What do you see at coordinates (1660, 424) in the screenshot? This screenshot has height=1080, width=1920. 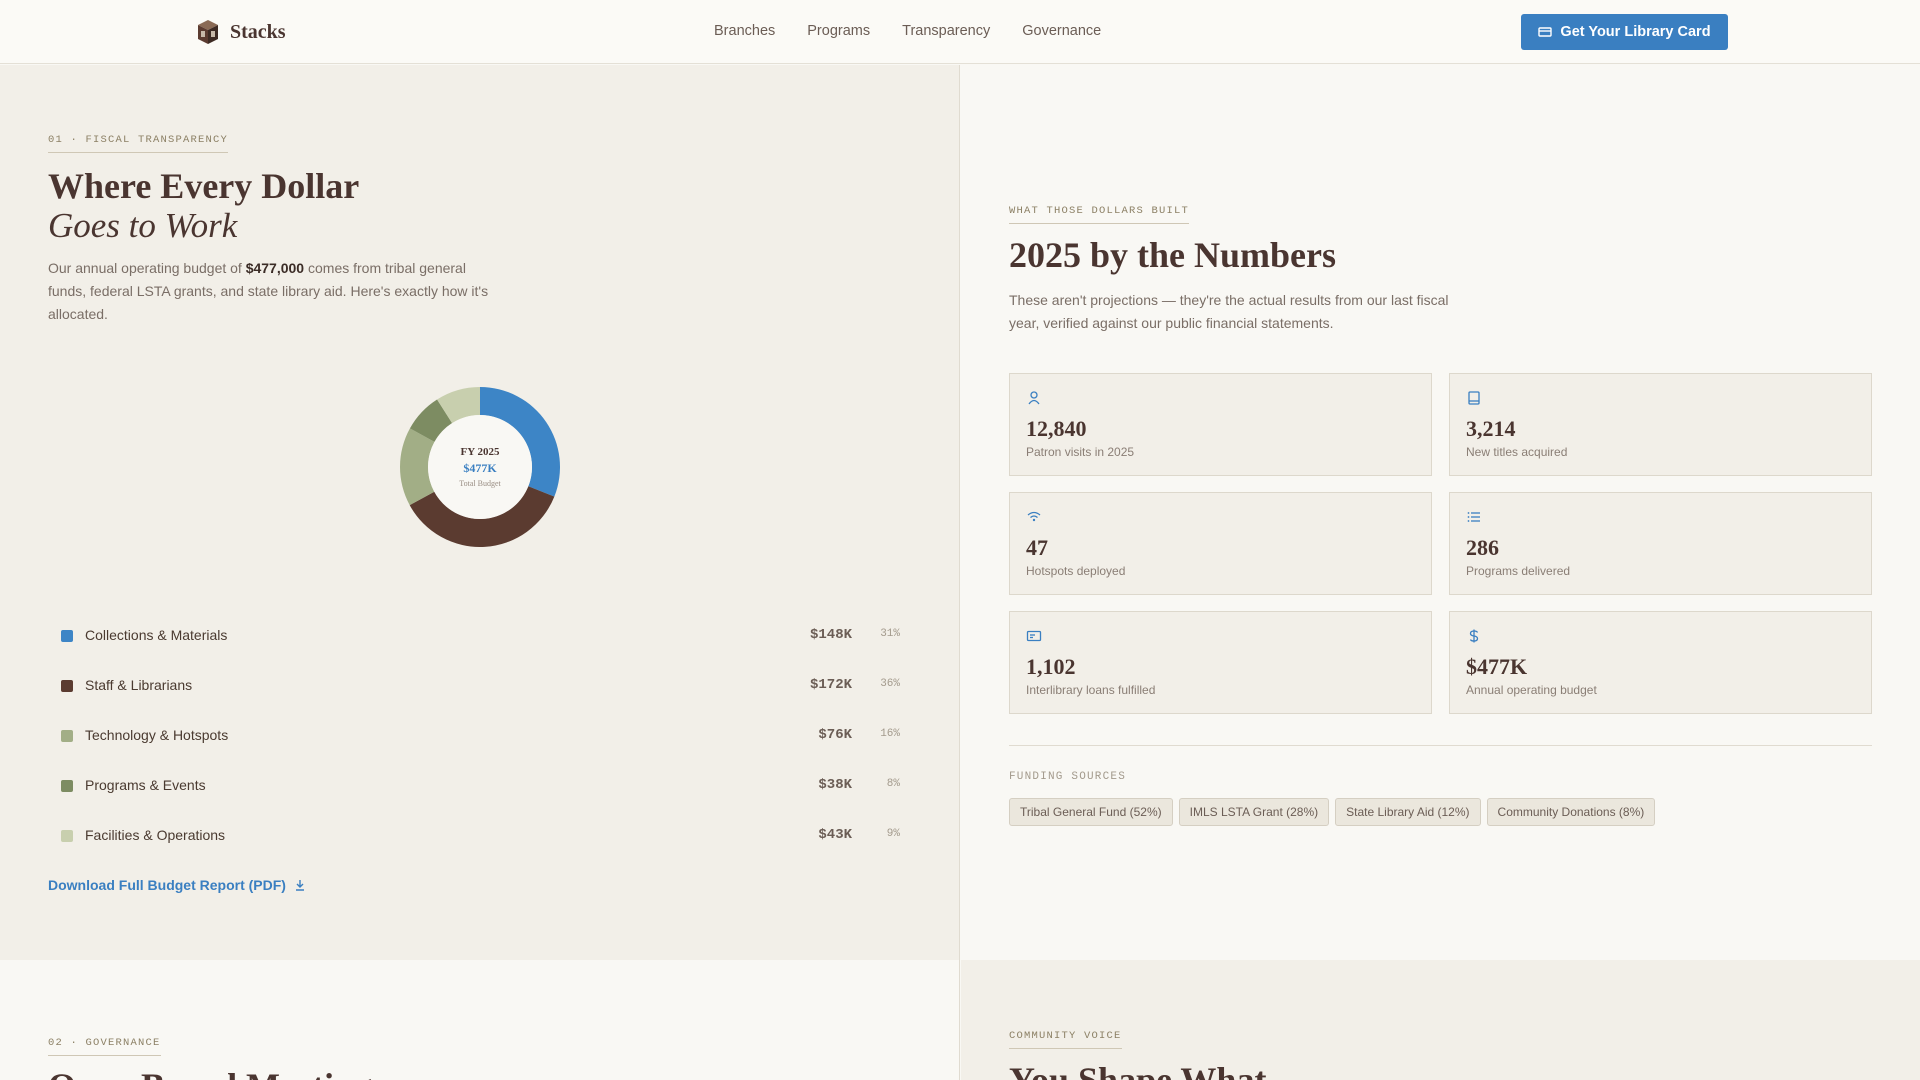 I see `stat-card: 3,214 New titles acquired` at bounding box center [1660, 424].